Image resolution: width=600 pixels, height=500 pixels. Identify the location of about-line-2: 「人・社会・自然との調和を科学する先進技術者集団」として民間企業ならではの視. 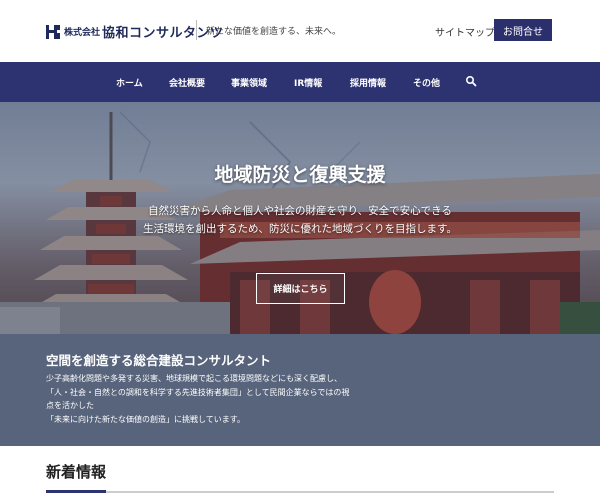
(198, 392).